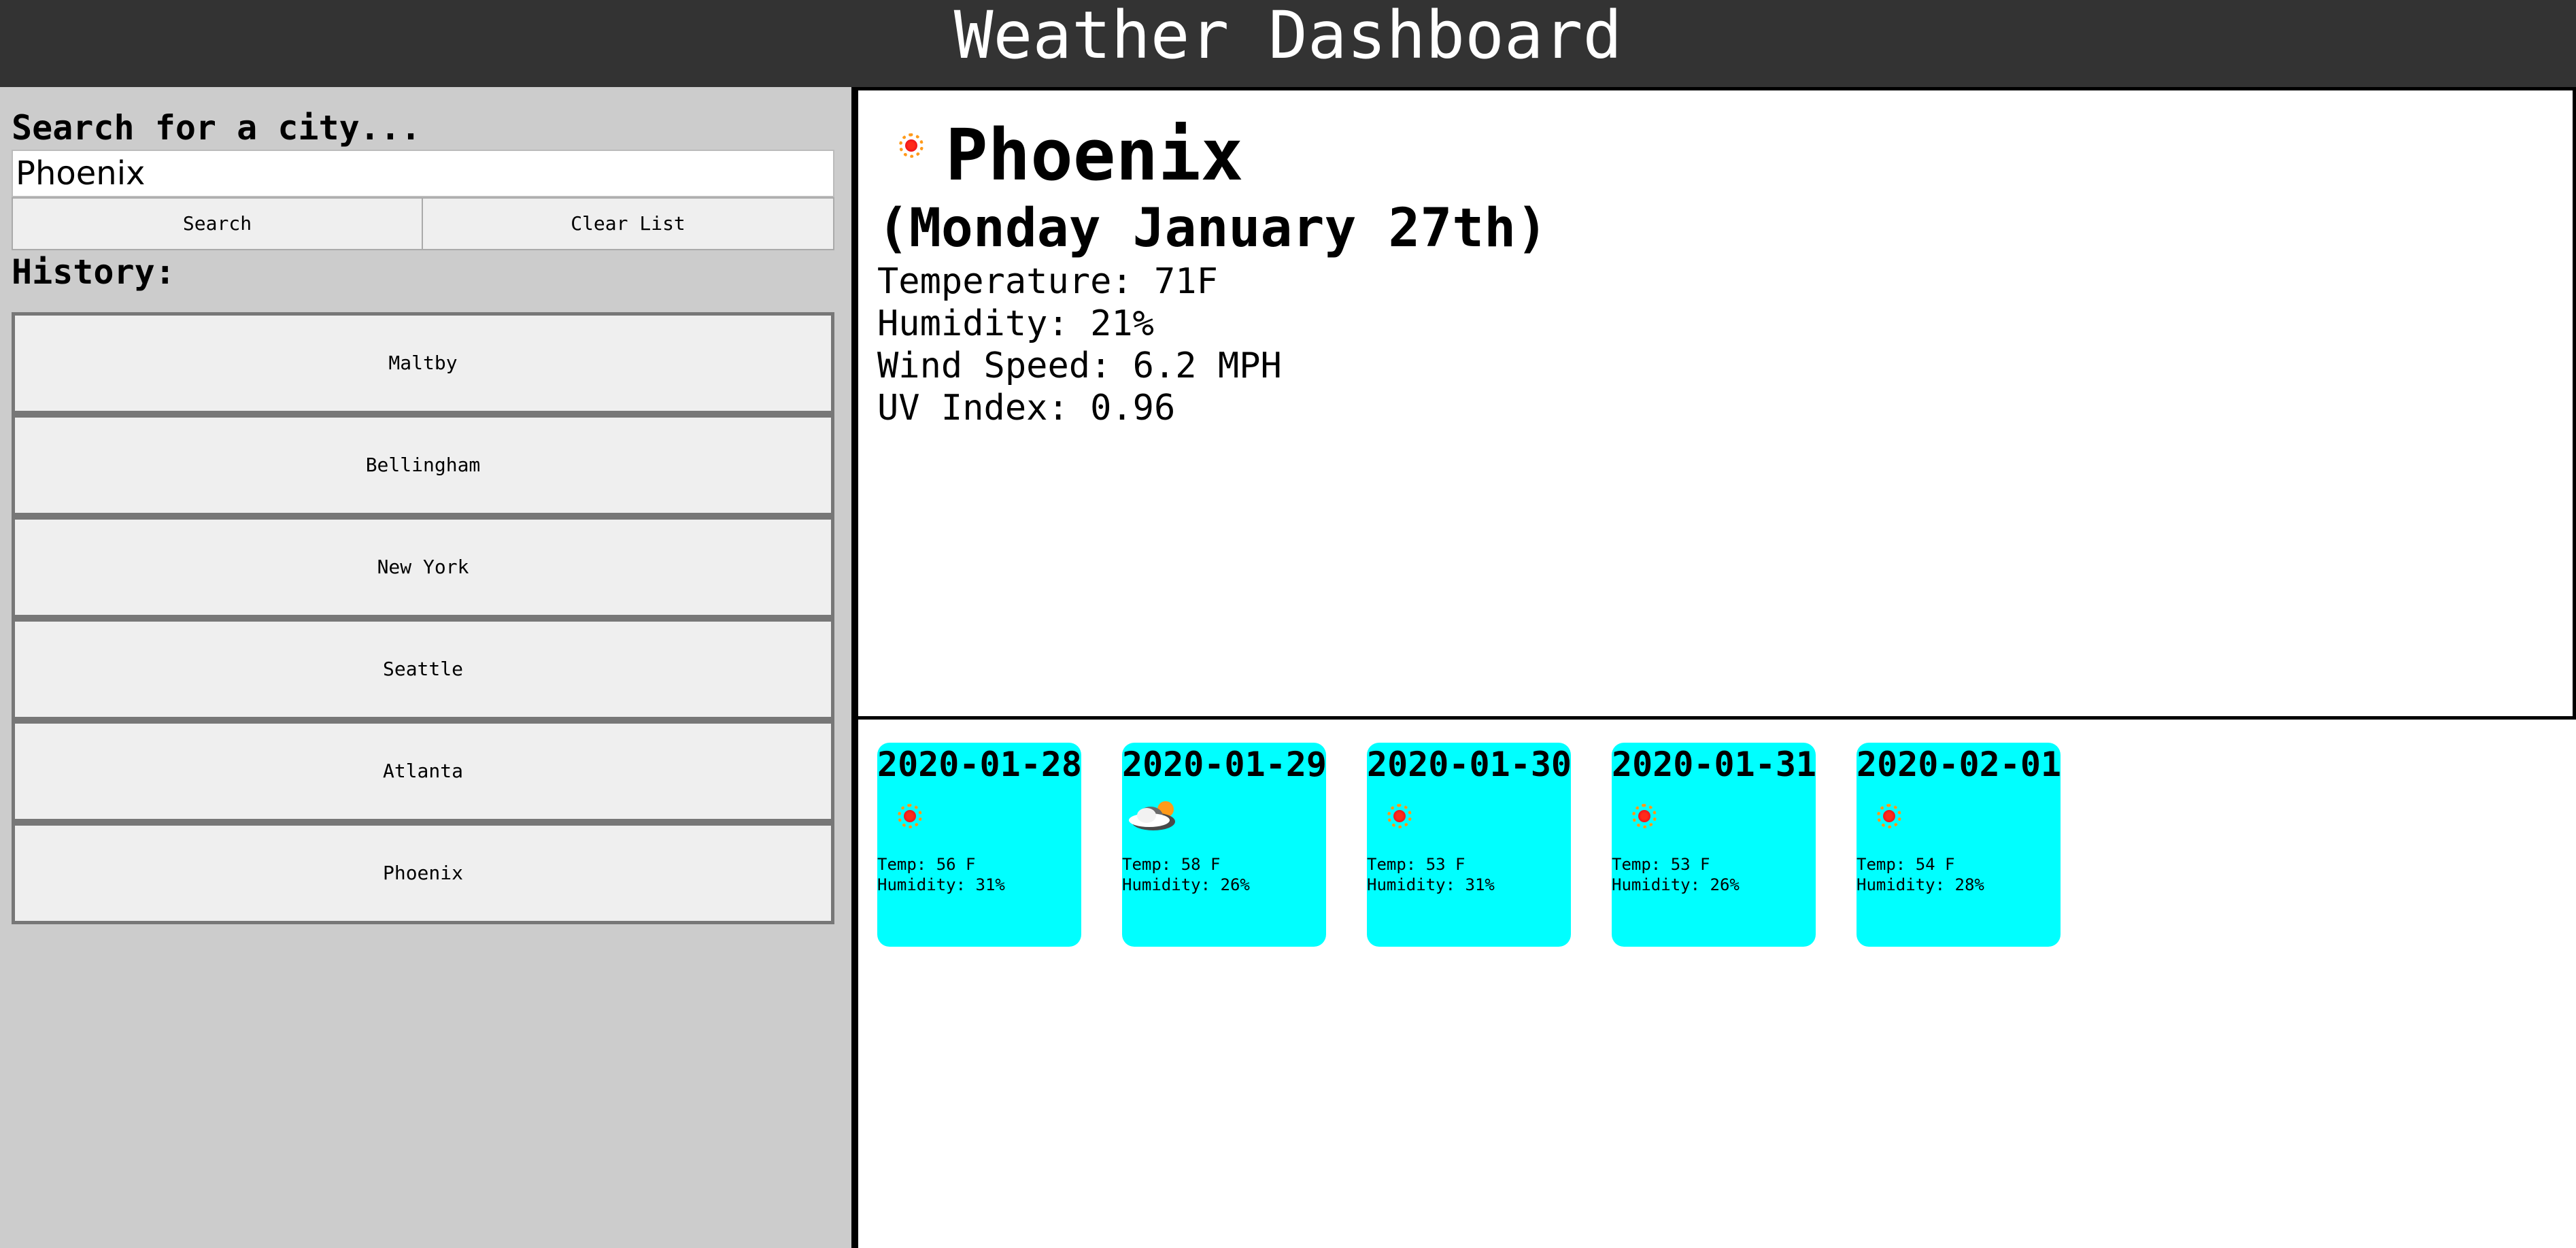  I want to click on current-humidity: Humidity: 21%, so click(1015, 324).